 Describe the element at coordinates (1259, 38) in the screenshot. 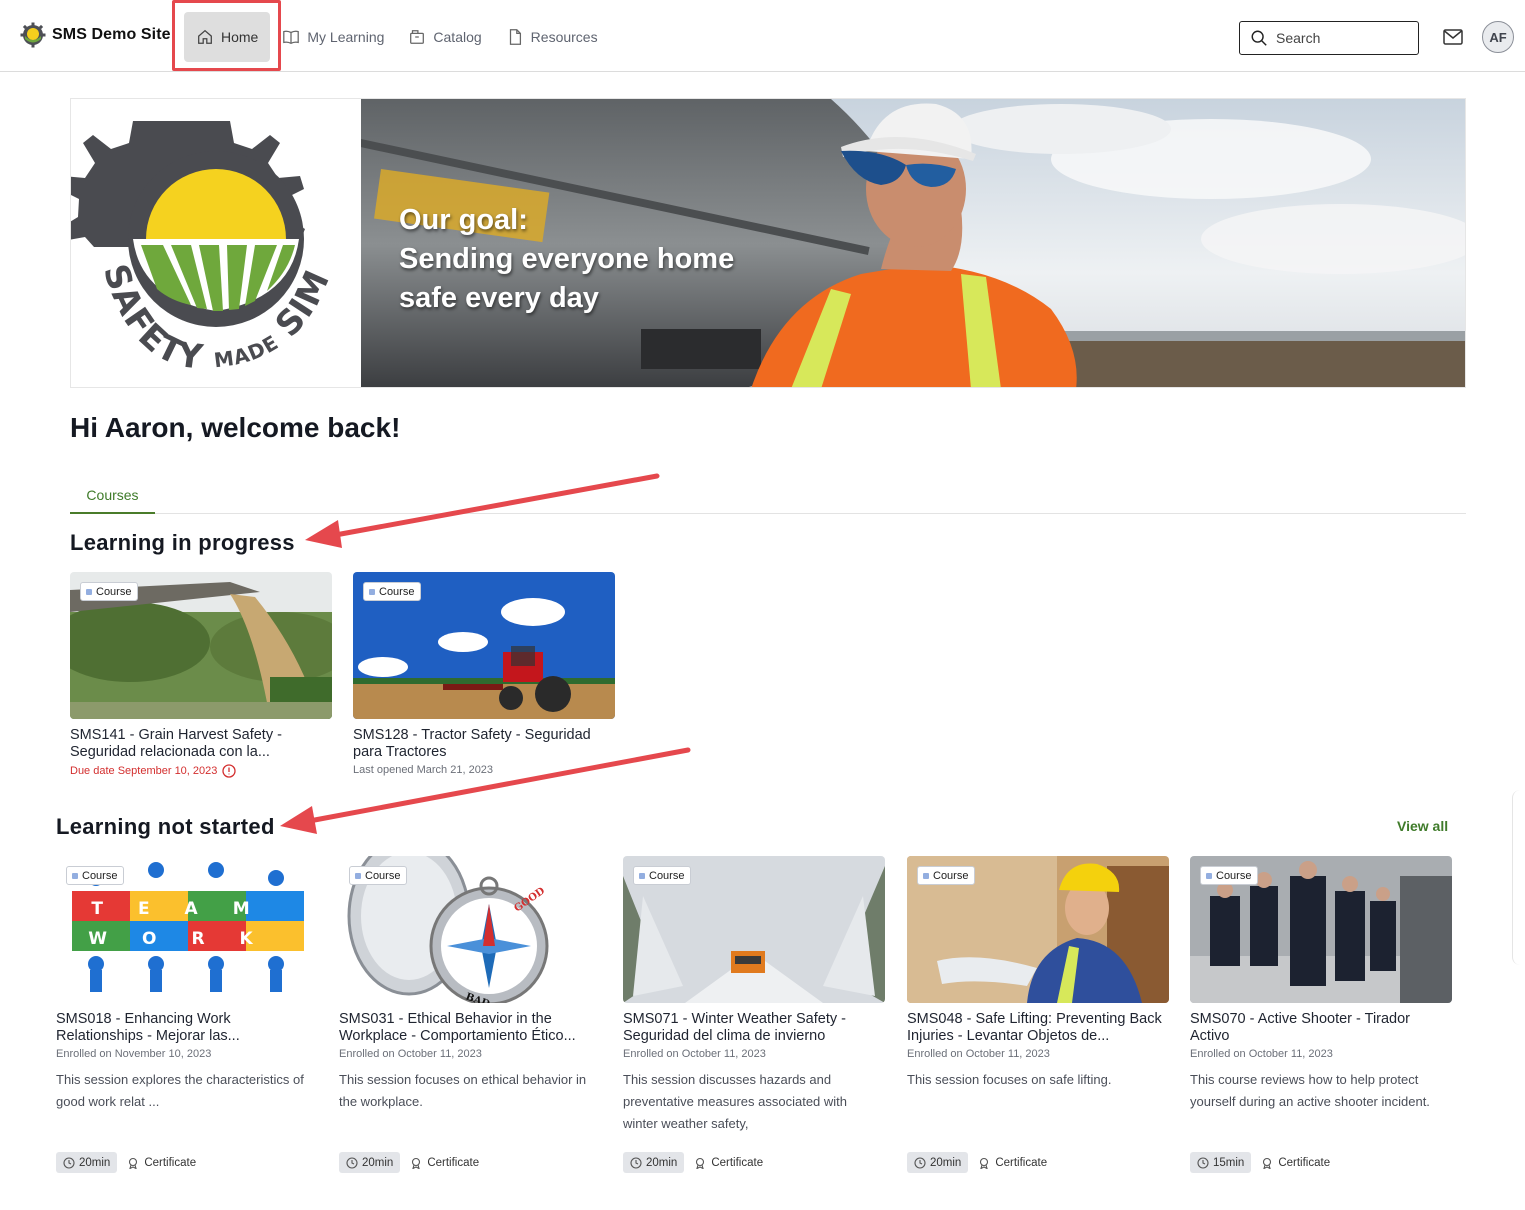

I see `search-icon` at that location.